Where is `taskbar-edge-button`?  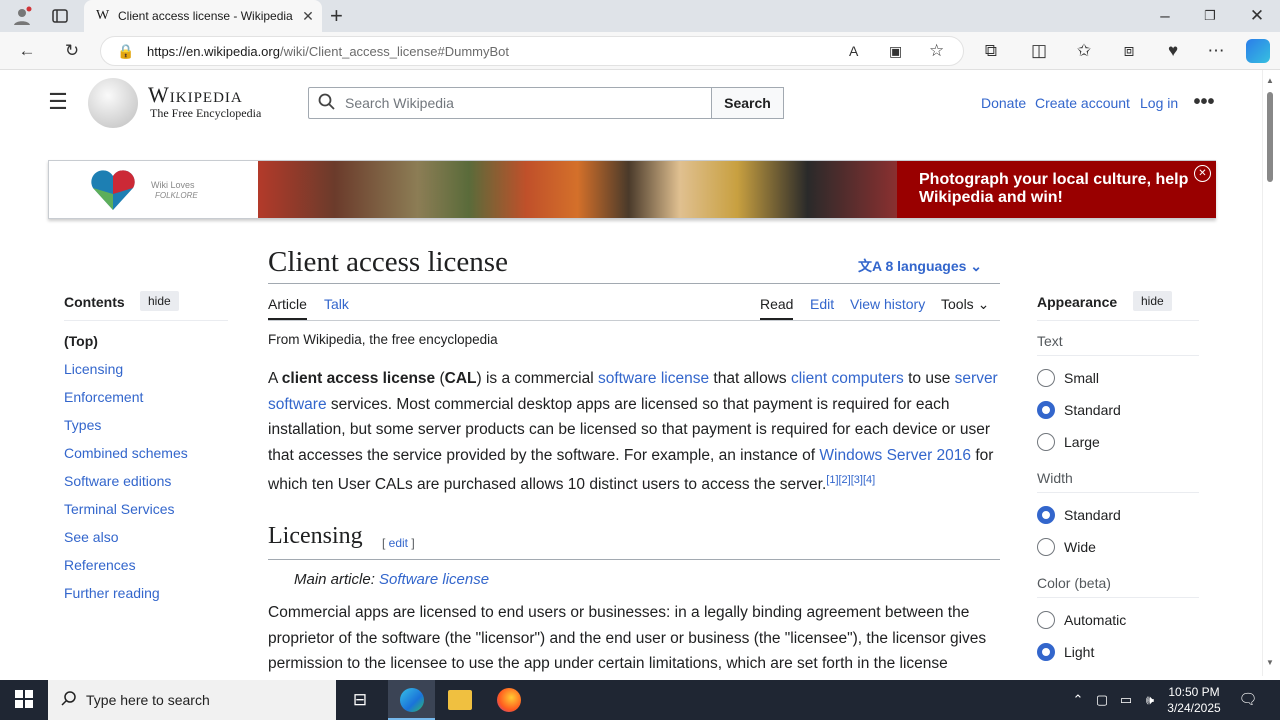
taskbar-edge-button is located at coordinates (411, 700).